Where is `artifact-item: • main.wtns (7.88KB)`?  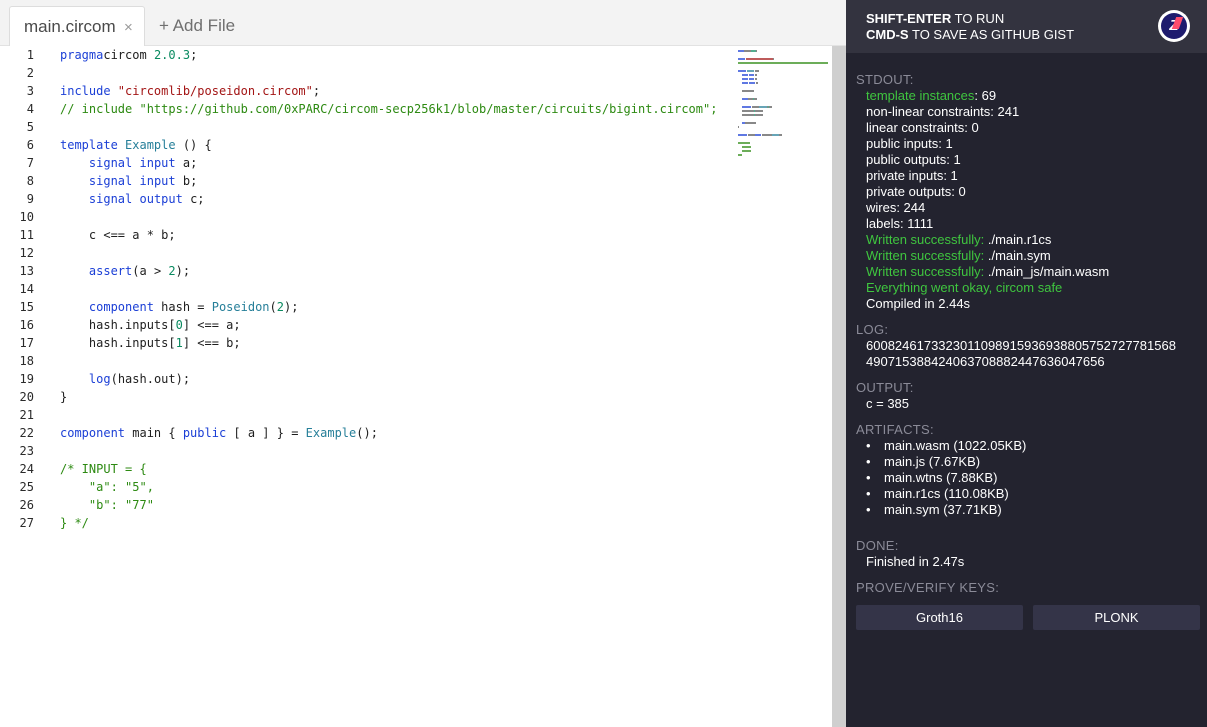
artifact-item: • main.wtns (7.88KB) is located at coordinates (1016, 478).